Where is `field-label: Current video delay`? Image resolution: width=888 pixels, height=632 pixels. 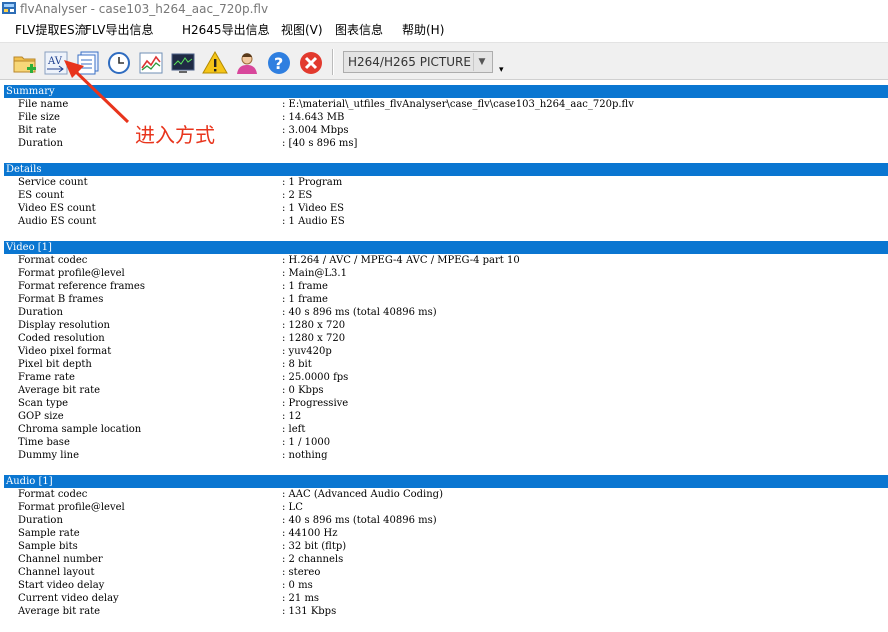 field-label: Current video delay is located at coordinates (68, 598).